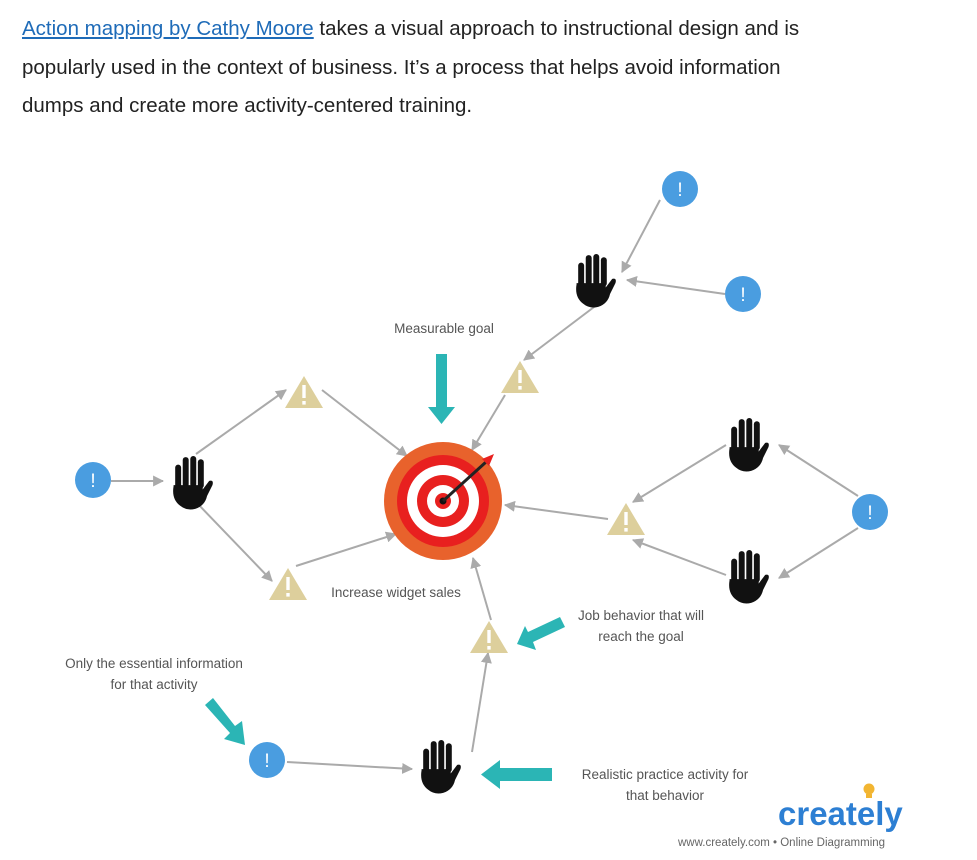  Describe the element at coordinates (665, 795) in the screenshot. I see `label-practice-line2: that behavior` at that location.